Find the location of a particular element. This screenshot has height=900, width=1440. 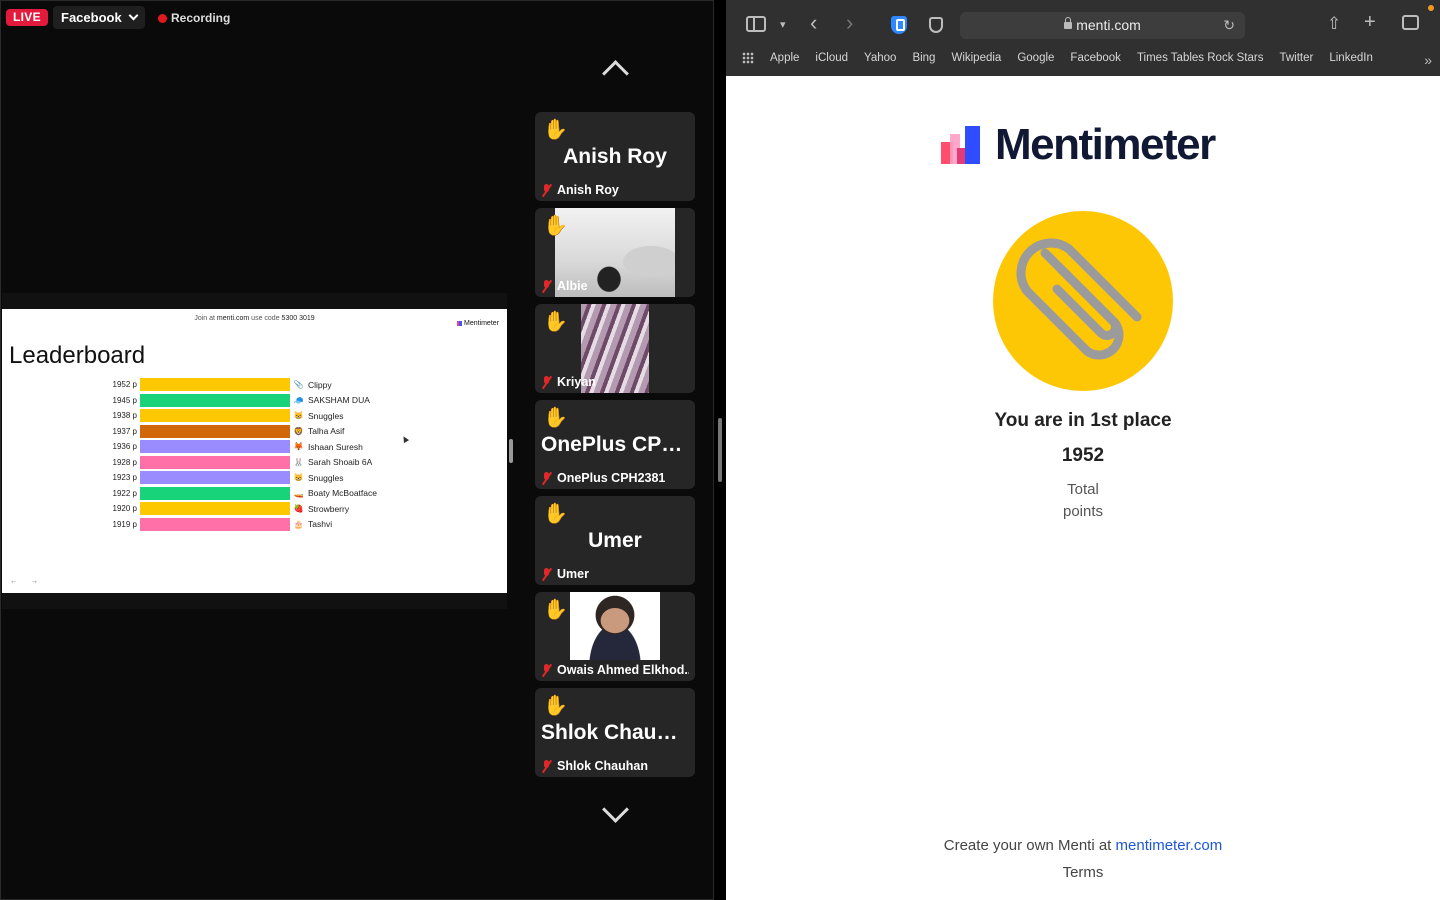

participant-name: Shlok Chauhan is located at coordinates (602, 766).